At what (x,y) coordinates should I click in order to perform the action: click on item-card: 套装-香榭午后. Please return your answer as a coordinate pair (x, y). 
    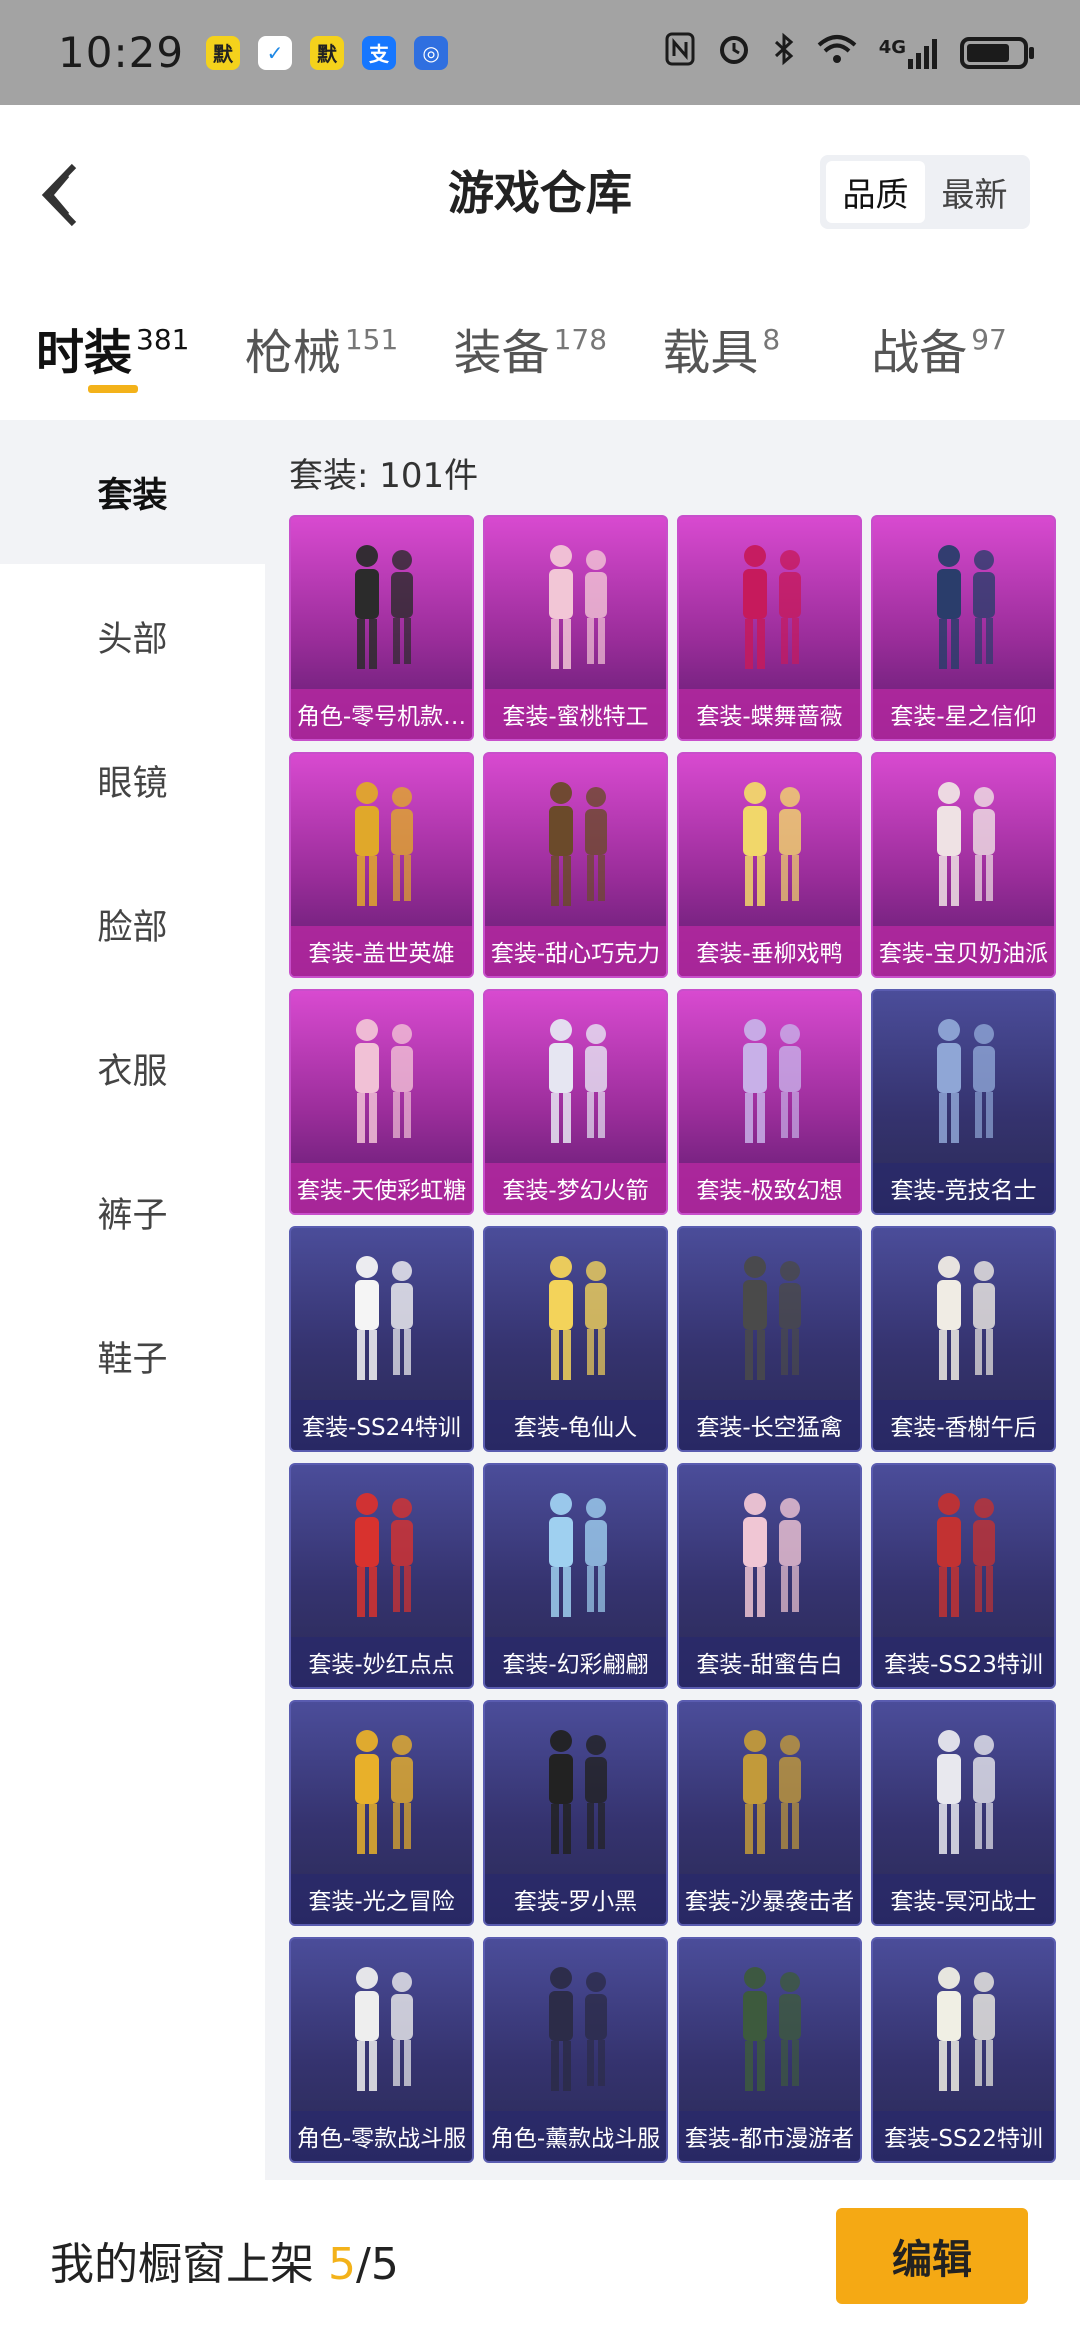
    Looking at the image, I should click on (963, 1339).